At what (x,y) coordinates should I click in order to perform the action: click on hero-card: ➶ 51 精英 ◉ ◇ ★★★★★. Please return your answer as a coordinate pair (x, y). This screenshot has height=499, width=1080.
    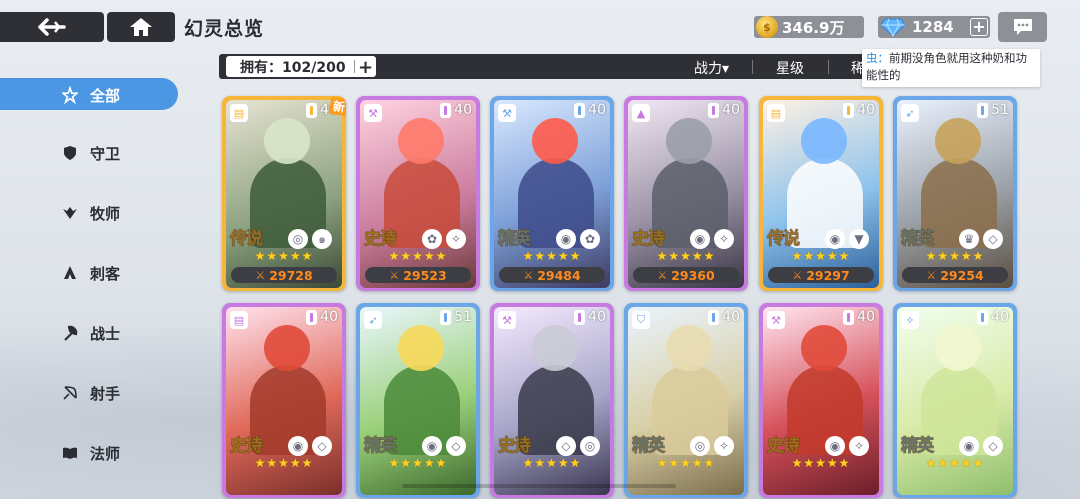
    Looking at the image, I should click on (418, 400).